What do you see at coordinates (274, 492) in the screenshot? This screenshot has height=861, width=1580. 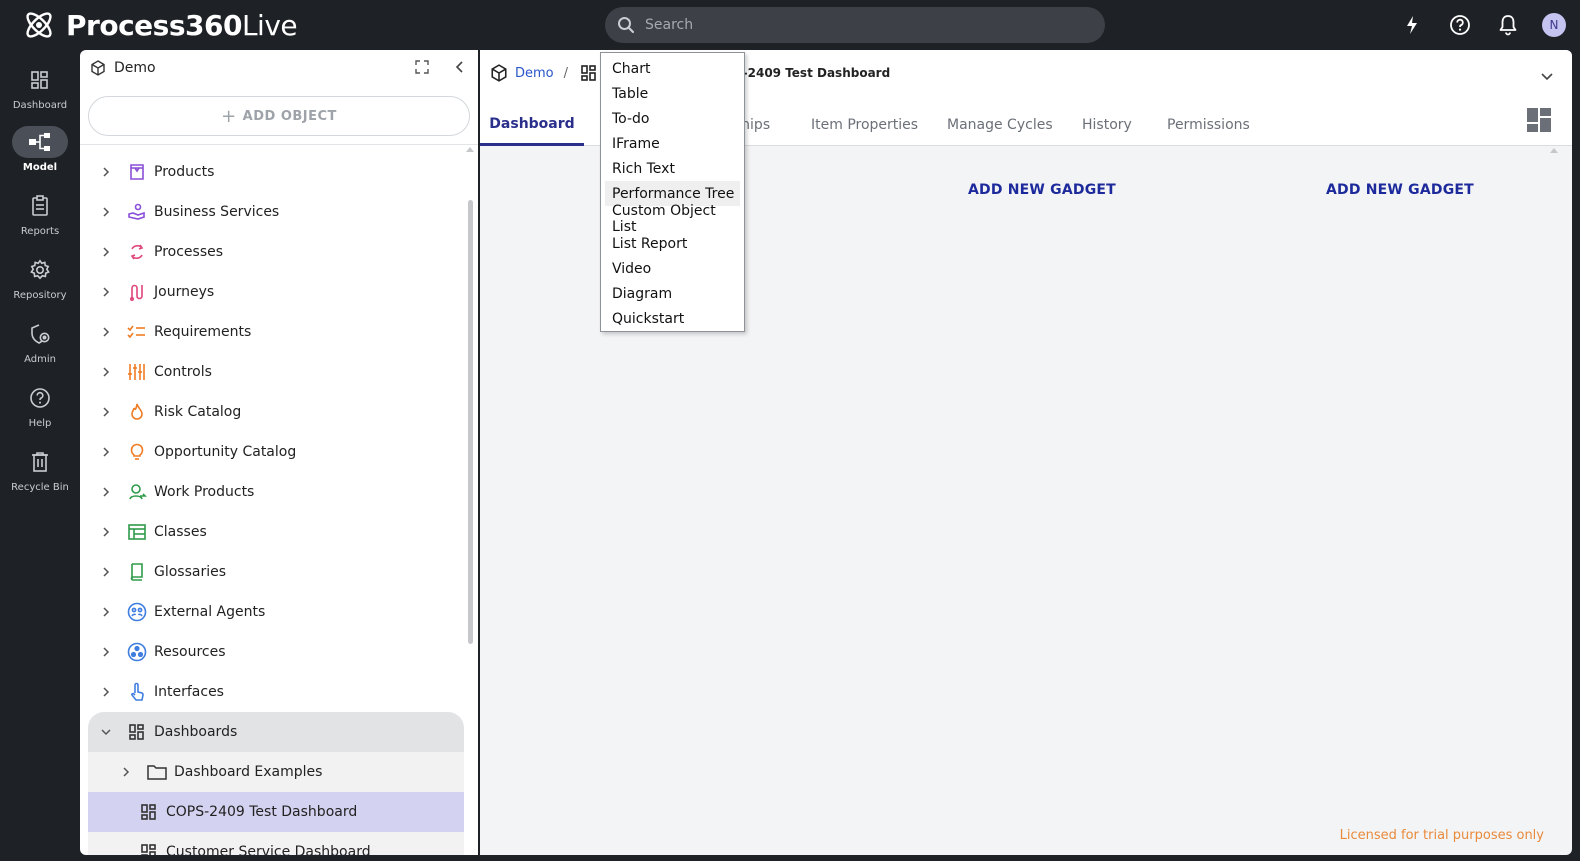 I see `tree-item-work-products: Work Products` at bounding box center [274, 492].